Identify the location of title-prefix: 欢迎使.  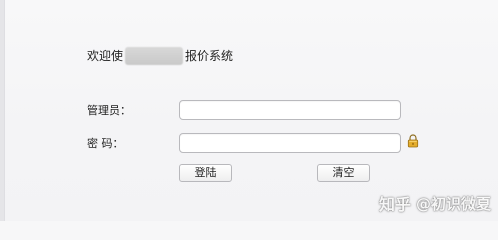
(105, 56).